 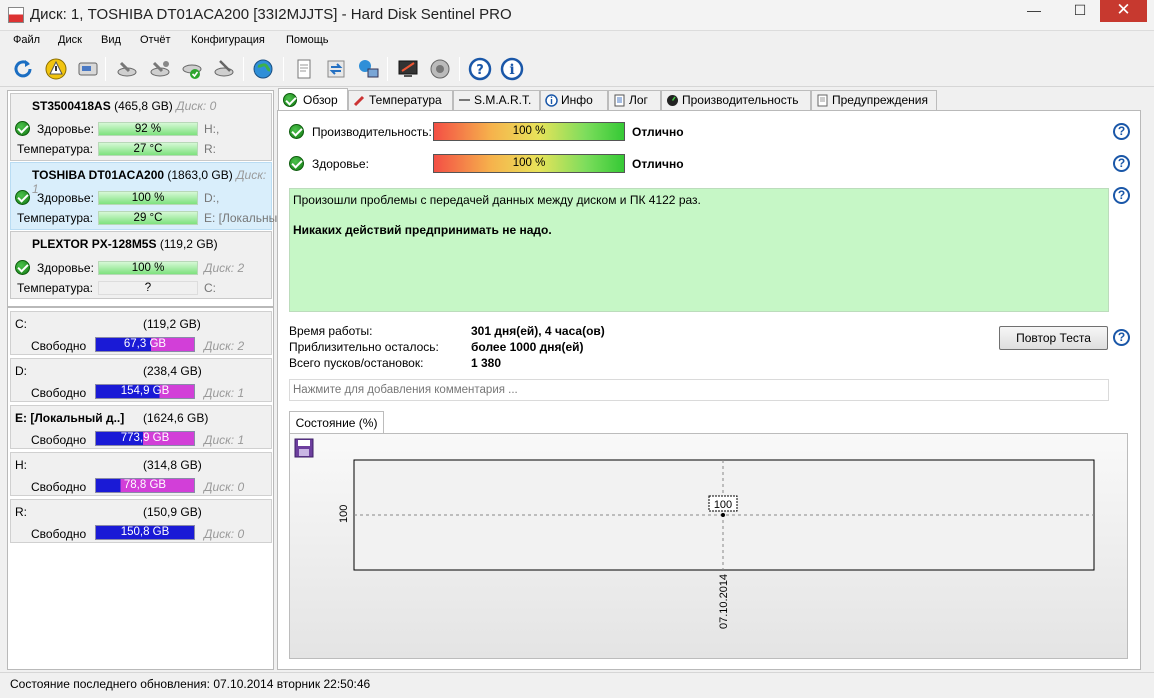 What do you see at coordinates (405, 100) in the screenshot?
I see `tab-label: Температура` at bounding box center [405, 100].